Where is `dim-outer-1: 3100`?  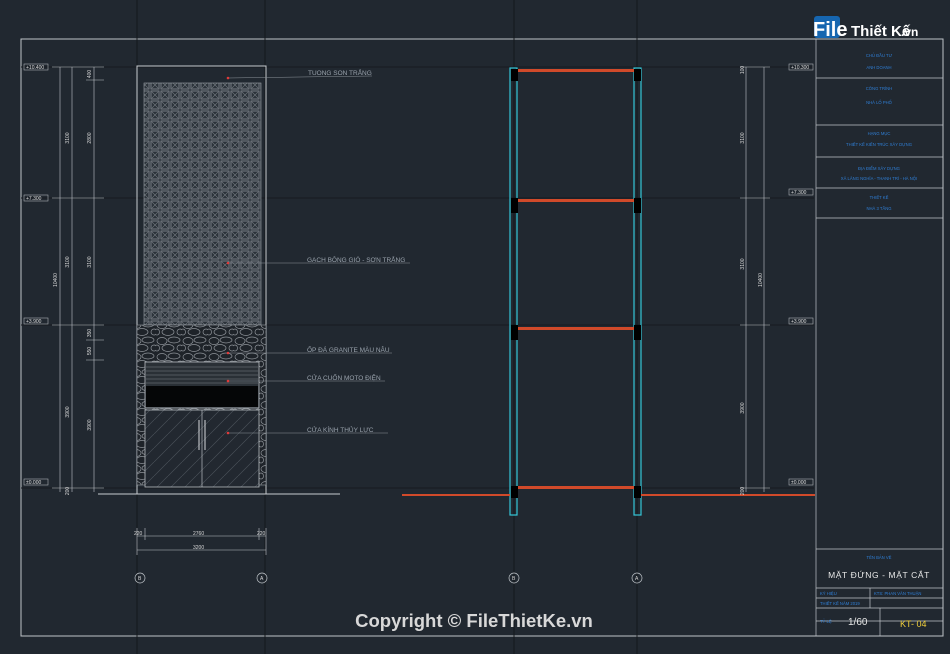
dim-outer-1: 3100 is located at coordinates (68, 137).